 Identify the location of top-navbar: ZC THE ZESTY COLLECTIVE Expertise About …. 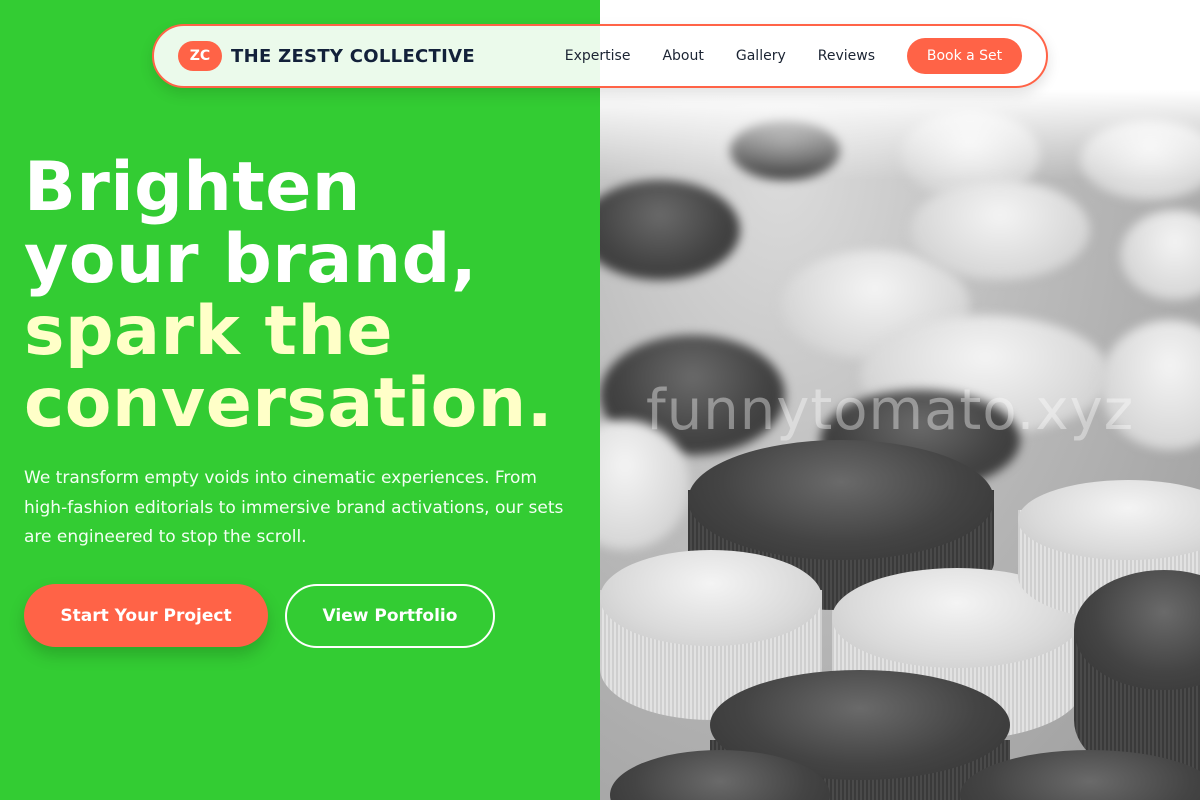
(600, 56).